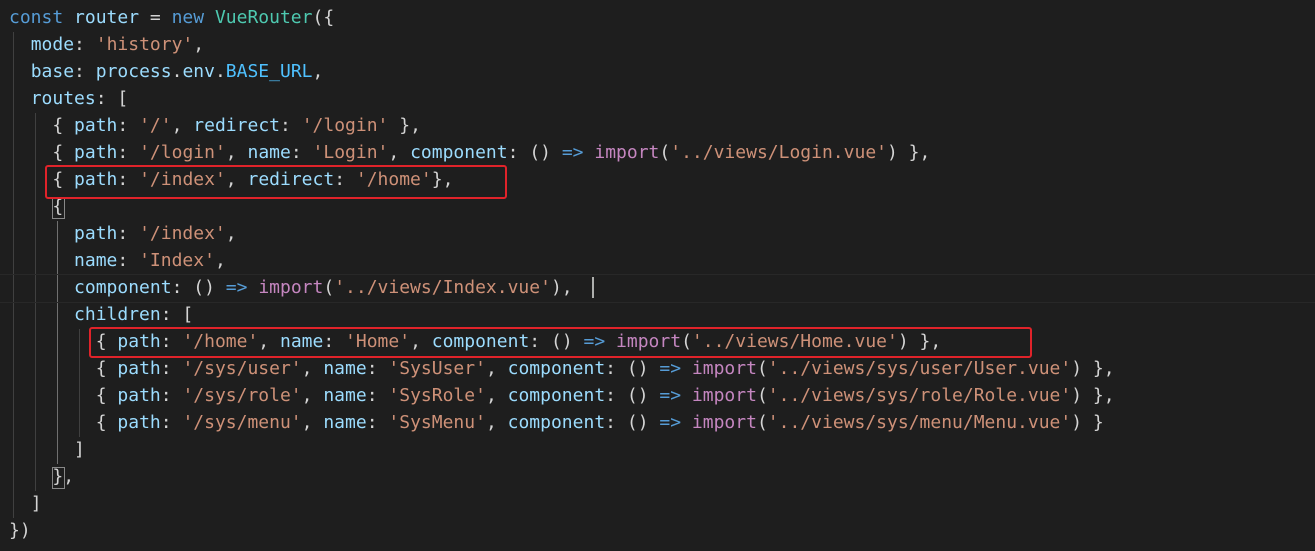 The image size is (1315, 551). I want to click on code-line-9: path: '/index',, so click(155, 233).